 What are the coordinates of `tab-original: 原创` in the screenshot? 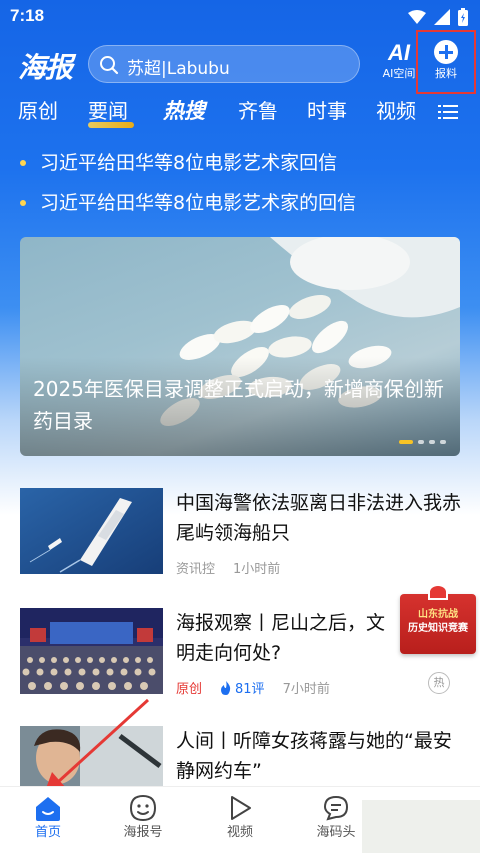 It's located at (38, 111).